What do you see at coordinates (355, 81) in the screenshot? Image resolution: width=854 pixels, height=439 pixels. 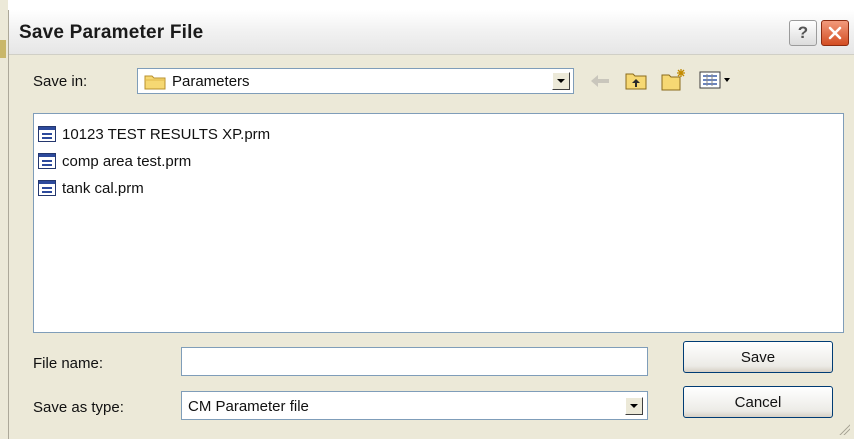 I see `save-in-dropdown: Parameters` at bounding box center [355, 81].